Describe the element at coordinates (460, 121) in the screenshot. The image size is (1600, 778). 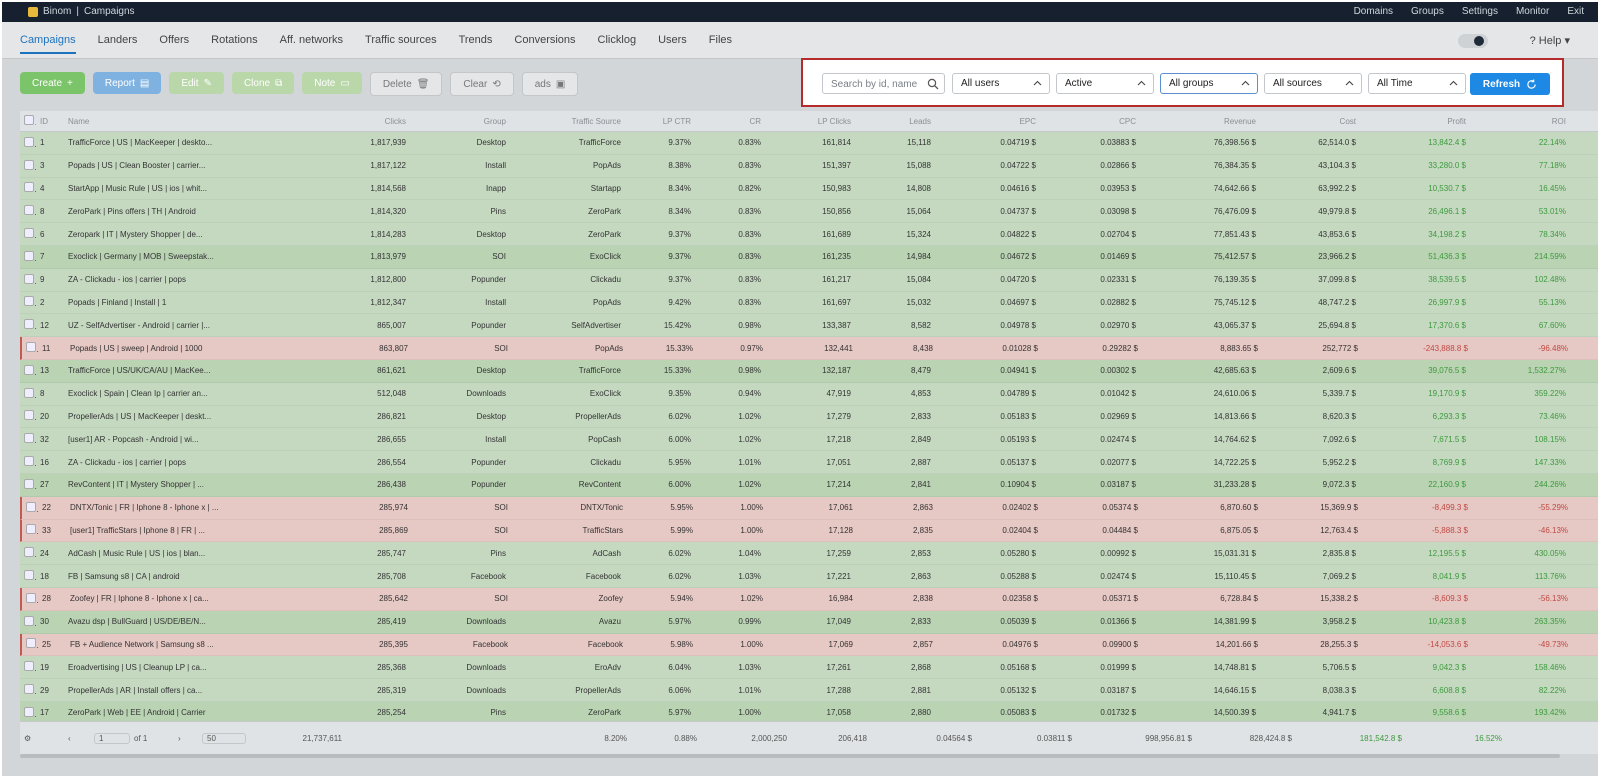
I see `col-header-group: Group` at that location.